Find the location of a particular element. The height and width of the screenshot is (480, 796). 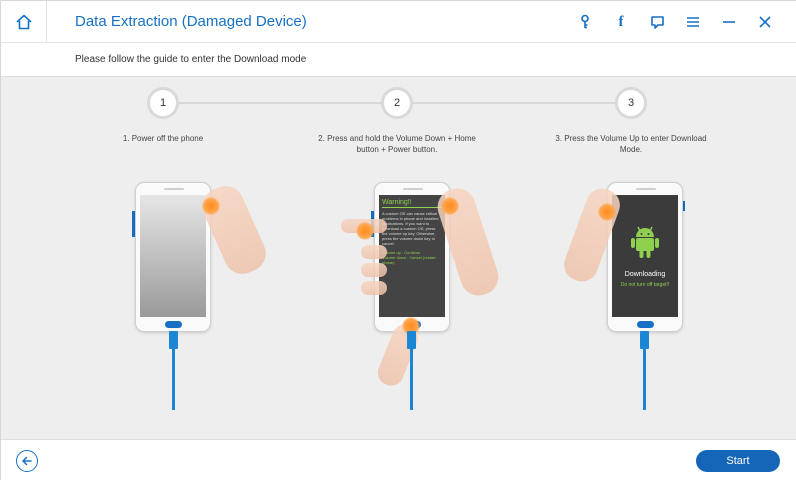

phone-screen-off is located at coordinates (173, 256).